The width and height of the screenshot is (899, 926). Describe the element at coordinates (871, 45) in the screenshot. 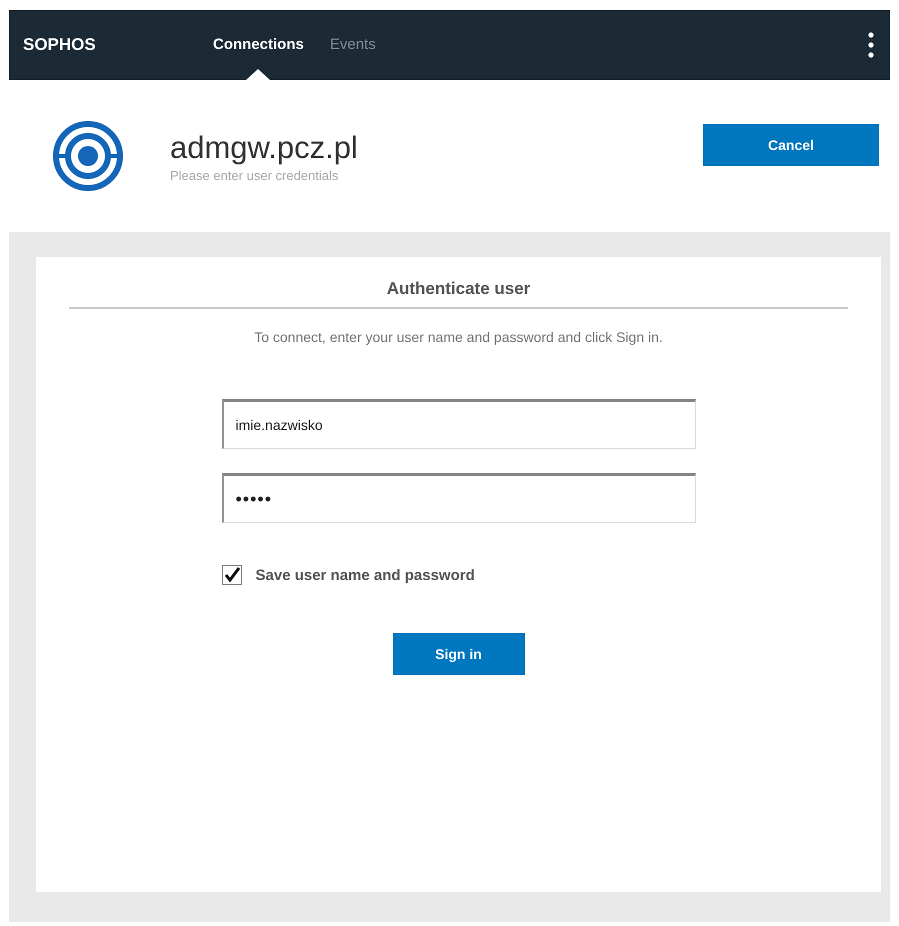

I see `more-options-icon` at that location.